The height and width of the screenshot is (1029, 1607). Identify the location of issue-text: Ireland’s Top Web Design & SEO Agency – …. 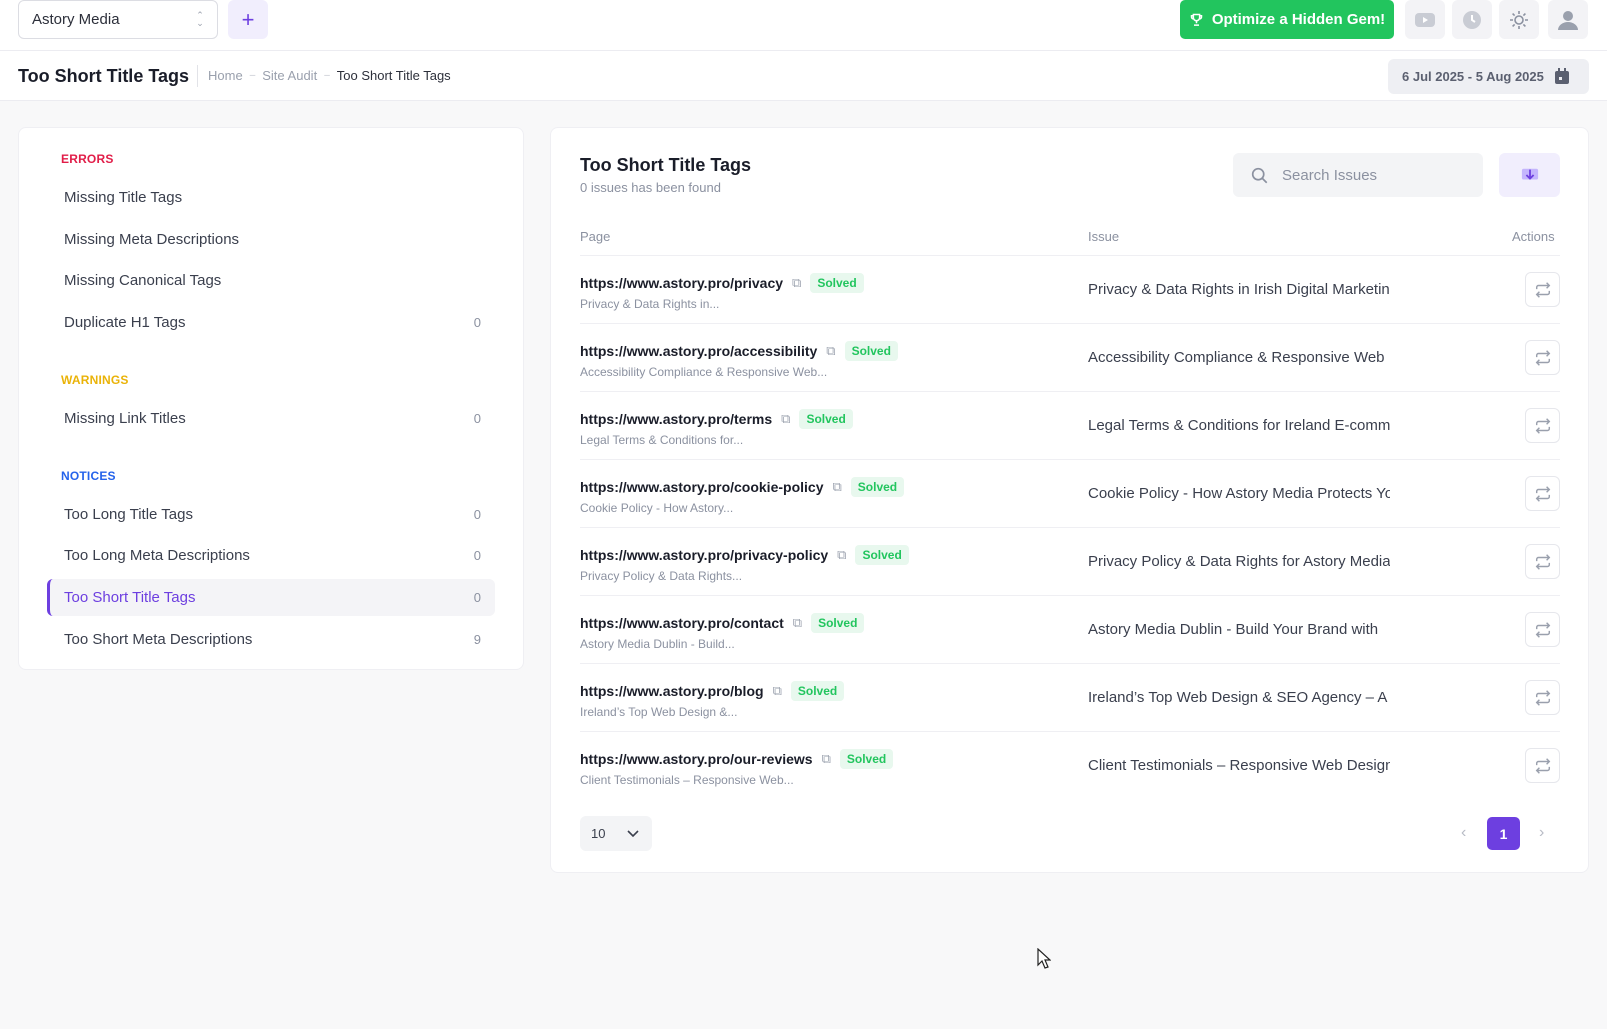
(1238, 697).